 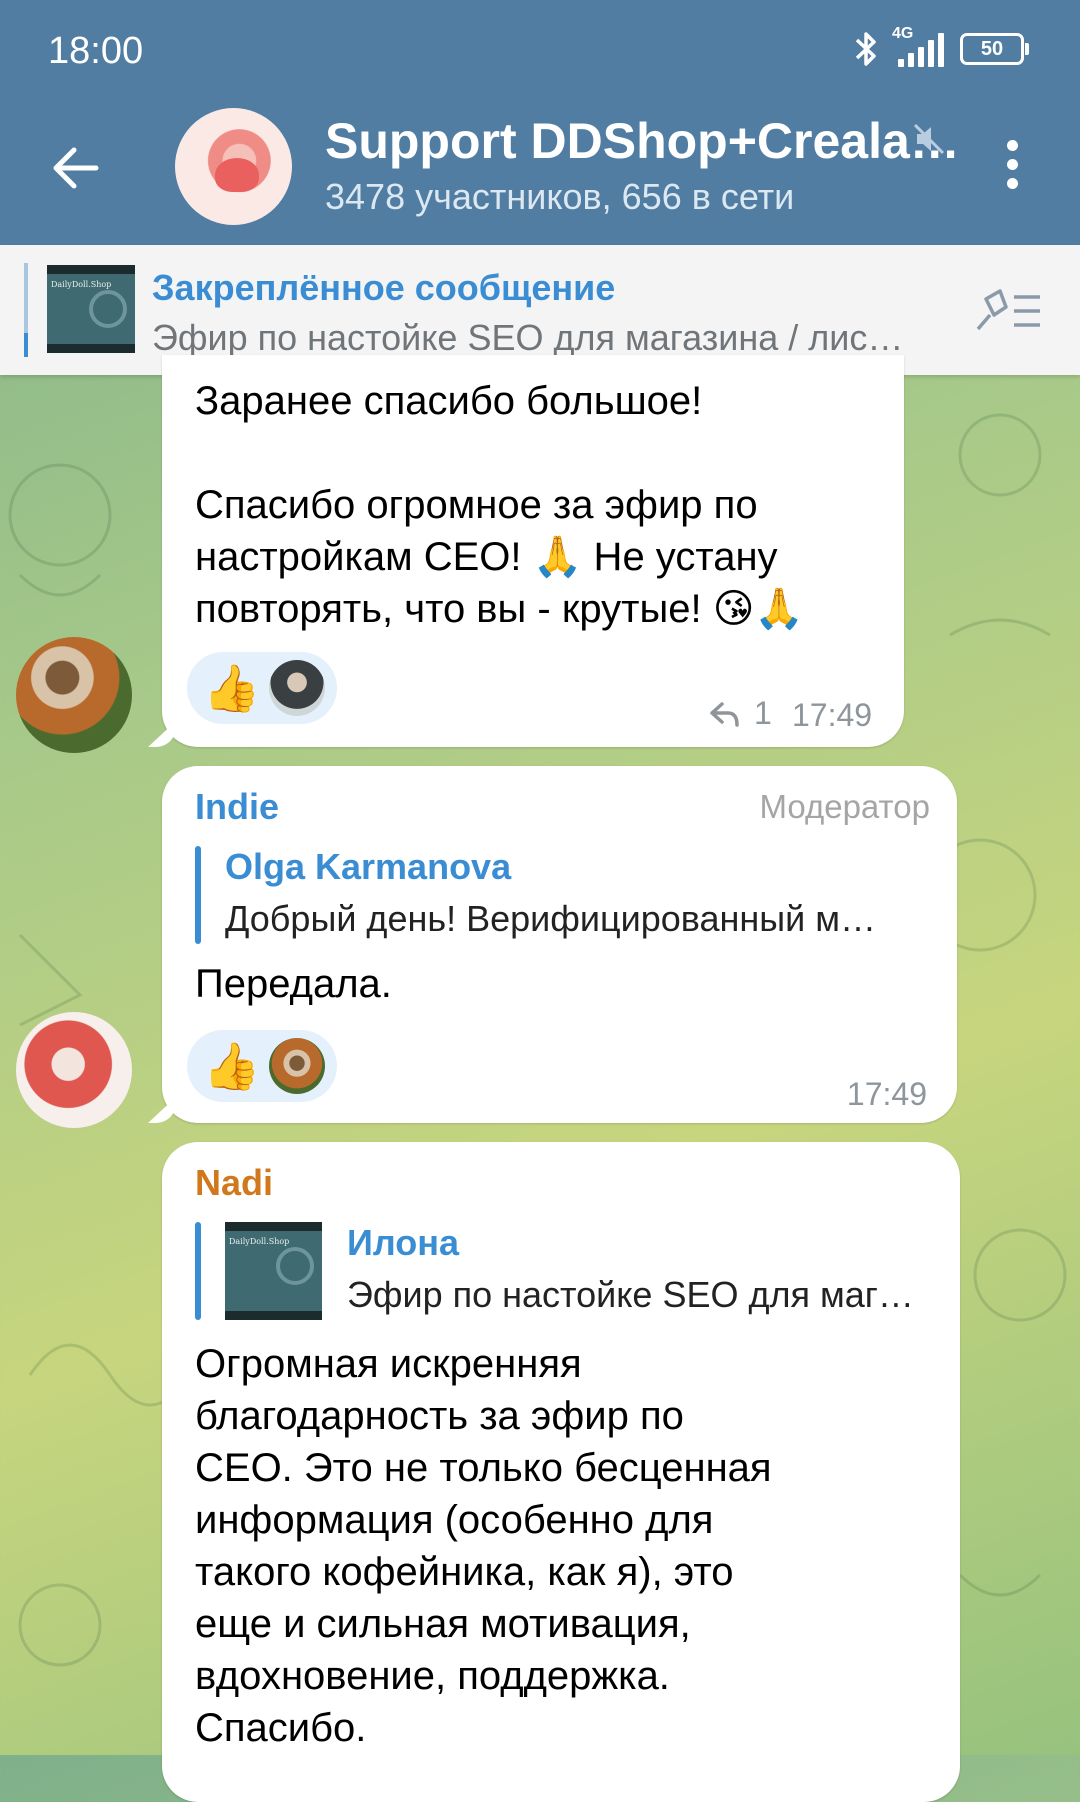 What do you see at coordinates (234, 1183) in the screenshot?
I see `sender-name: Nadi` at bounding box center [234, 1183].